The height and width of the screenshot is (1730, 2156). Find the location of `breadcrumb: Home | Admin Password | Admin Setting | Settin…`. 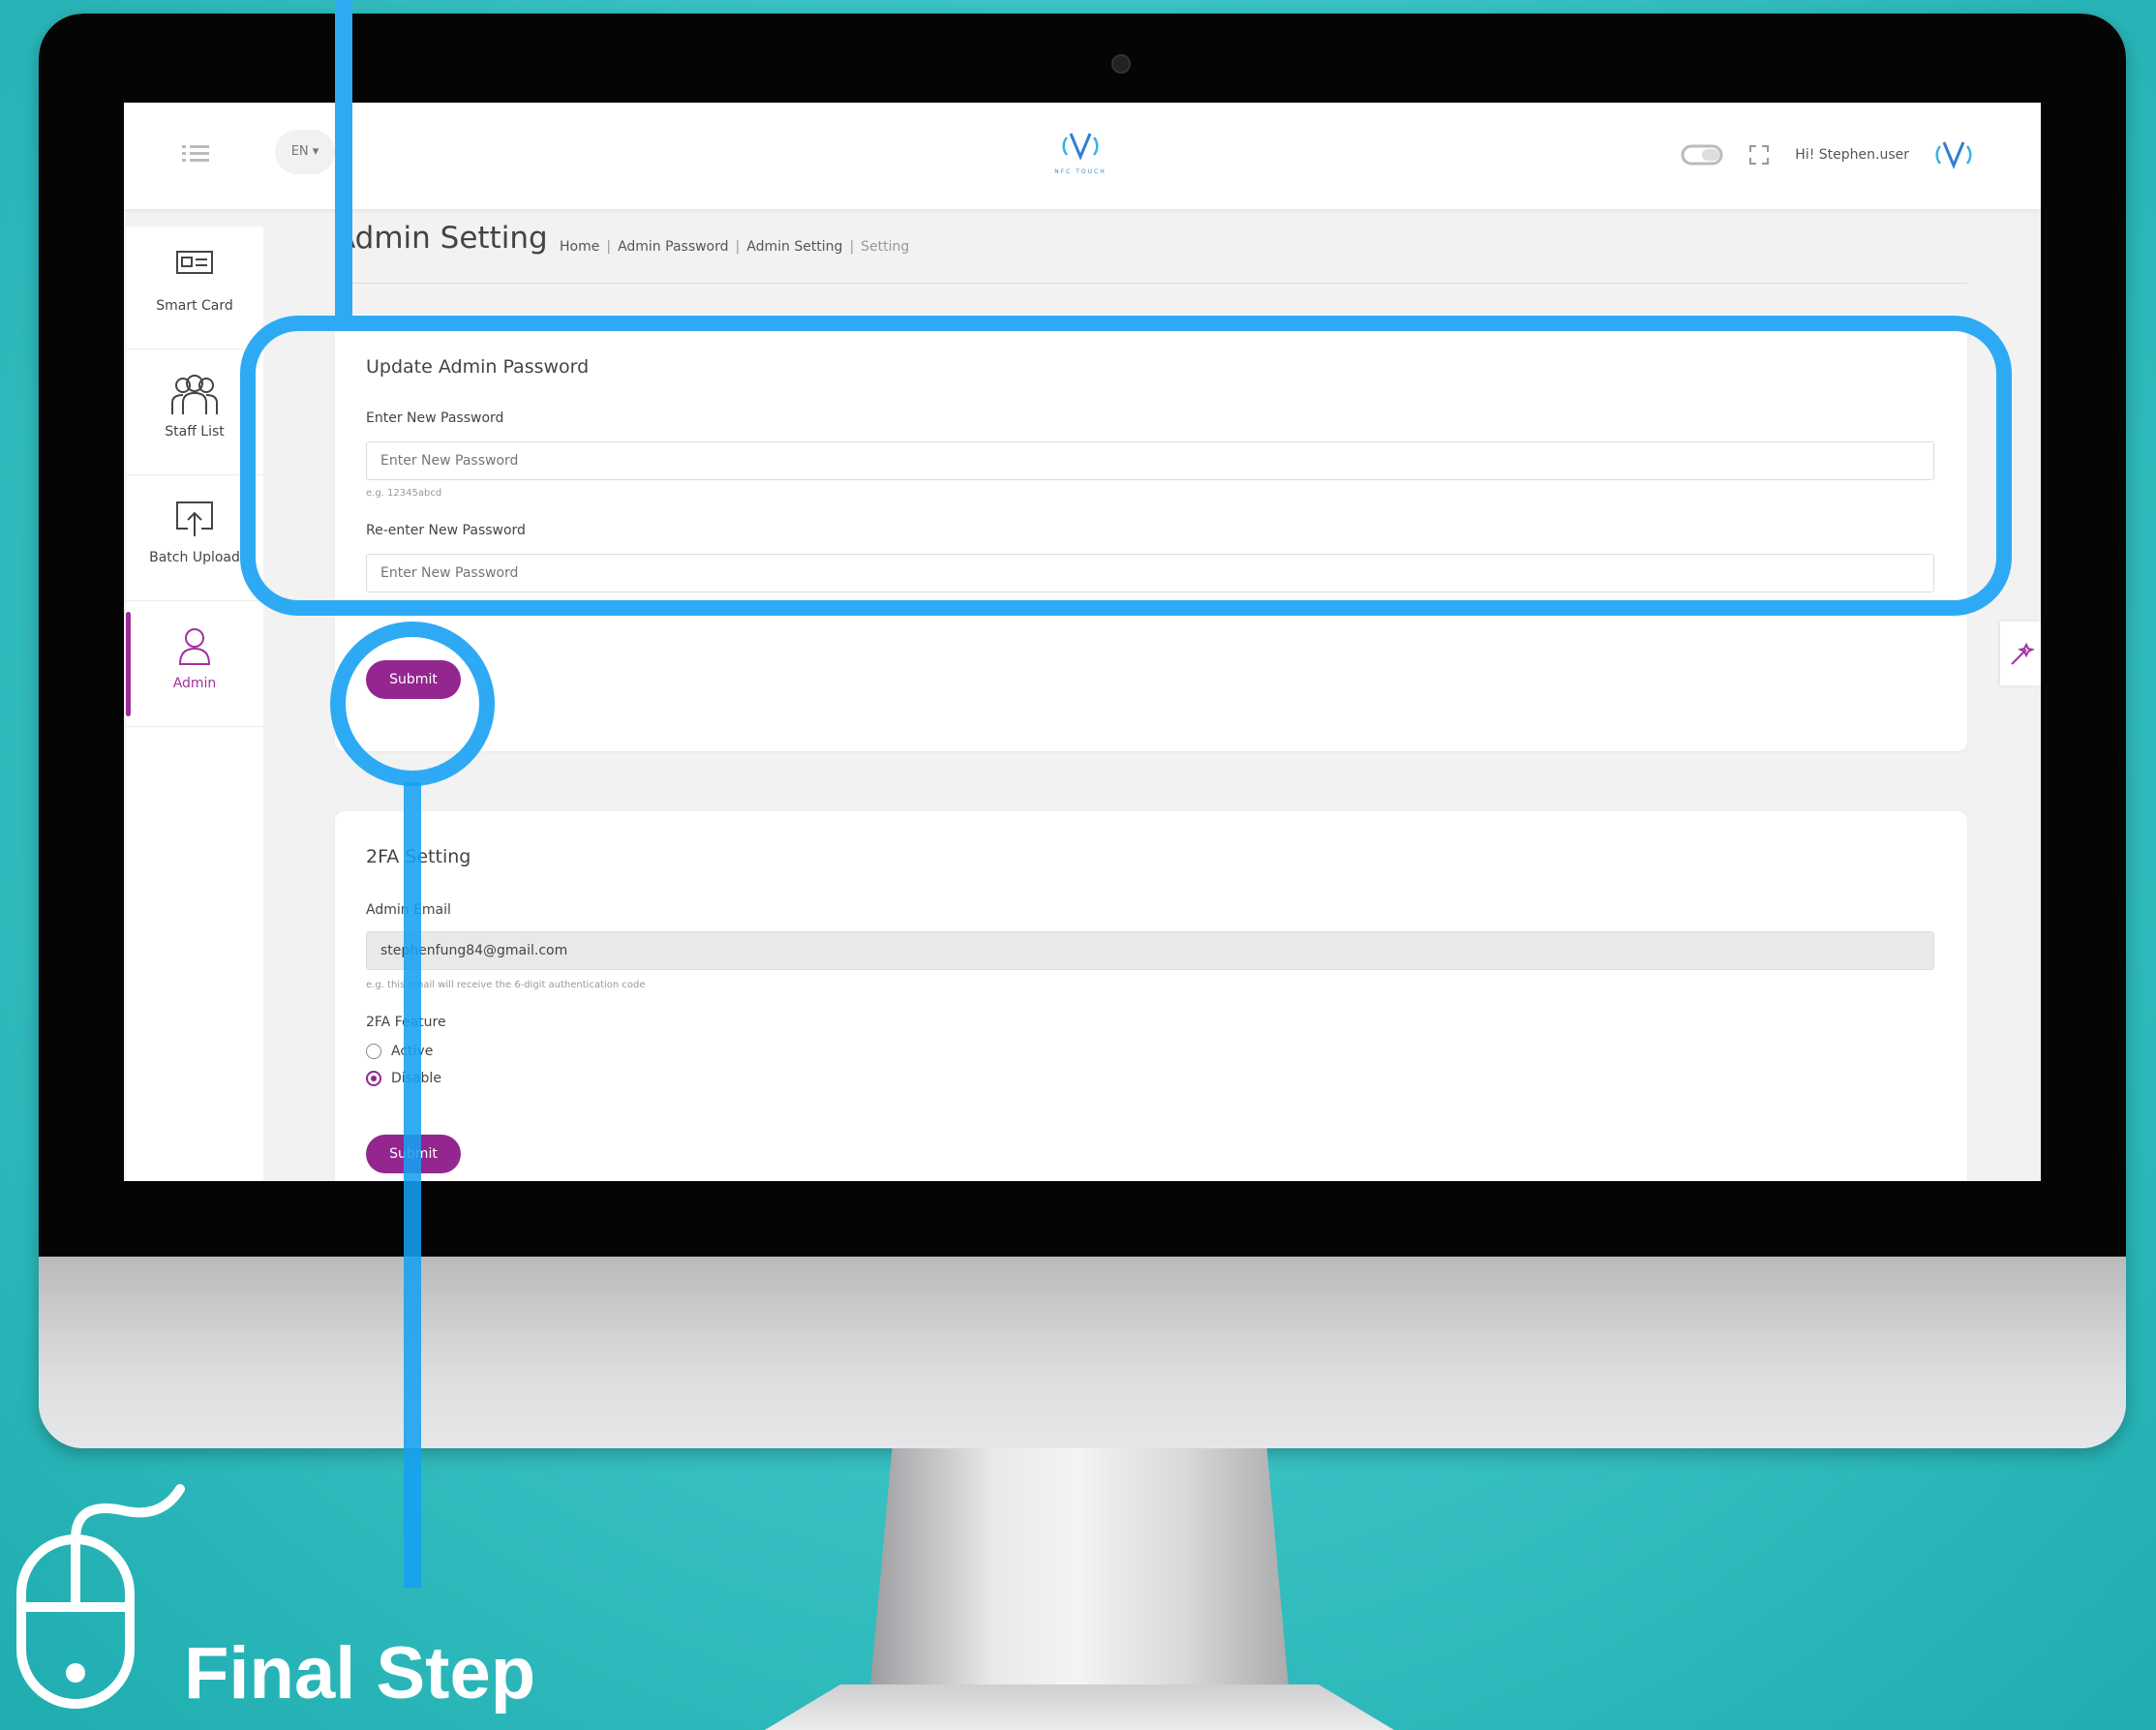

breadcrumb: Home | Admin Password | Admin Setting | Settin… is located at coordinates (735, 247).